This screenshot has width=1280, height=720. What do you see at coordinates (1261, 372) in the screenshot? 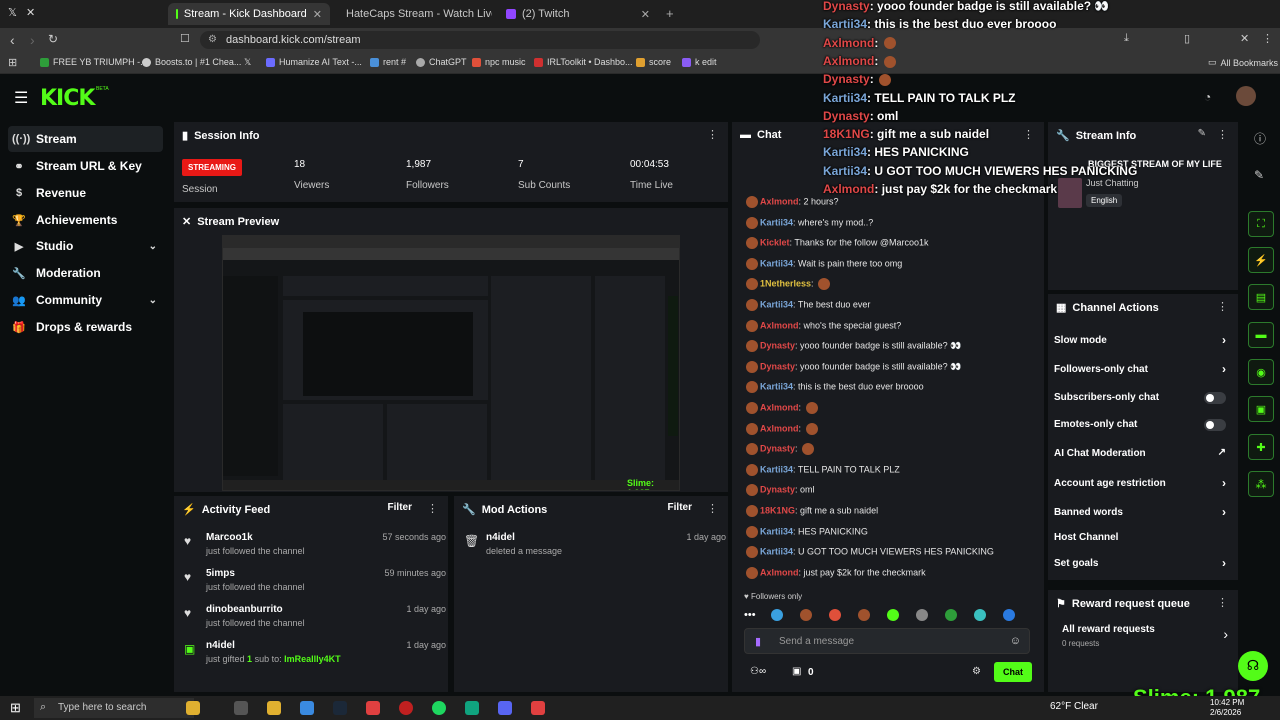
I see `rail-button-5: ◉` at bounding box center [1261, 372].